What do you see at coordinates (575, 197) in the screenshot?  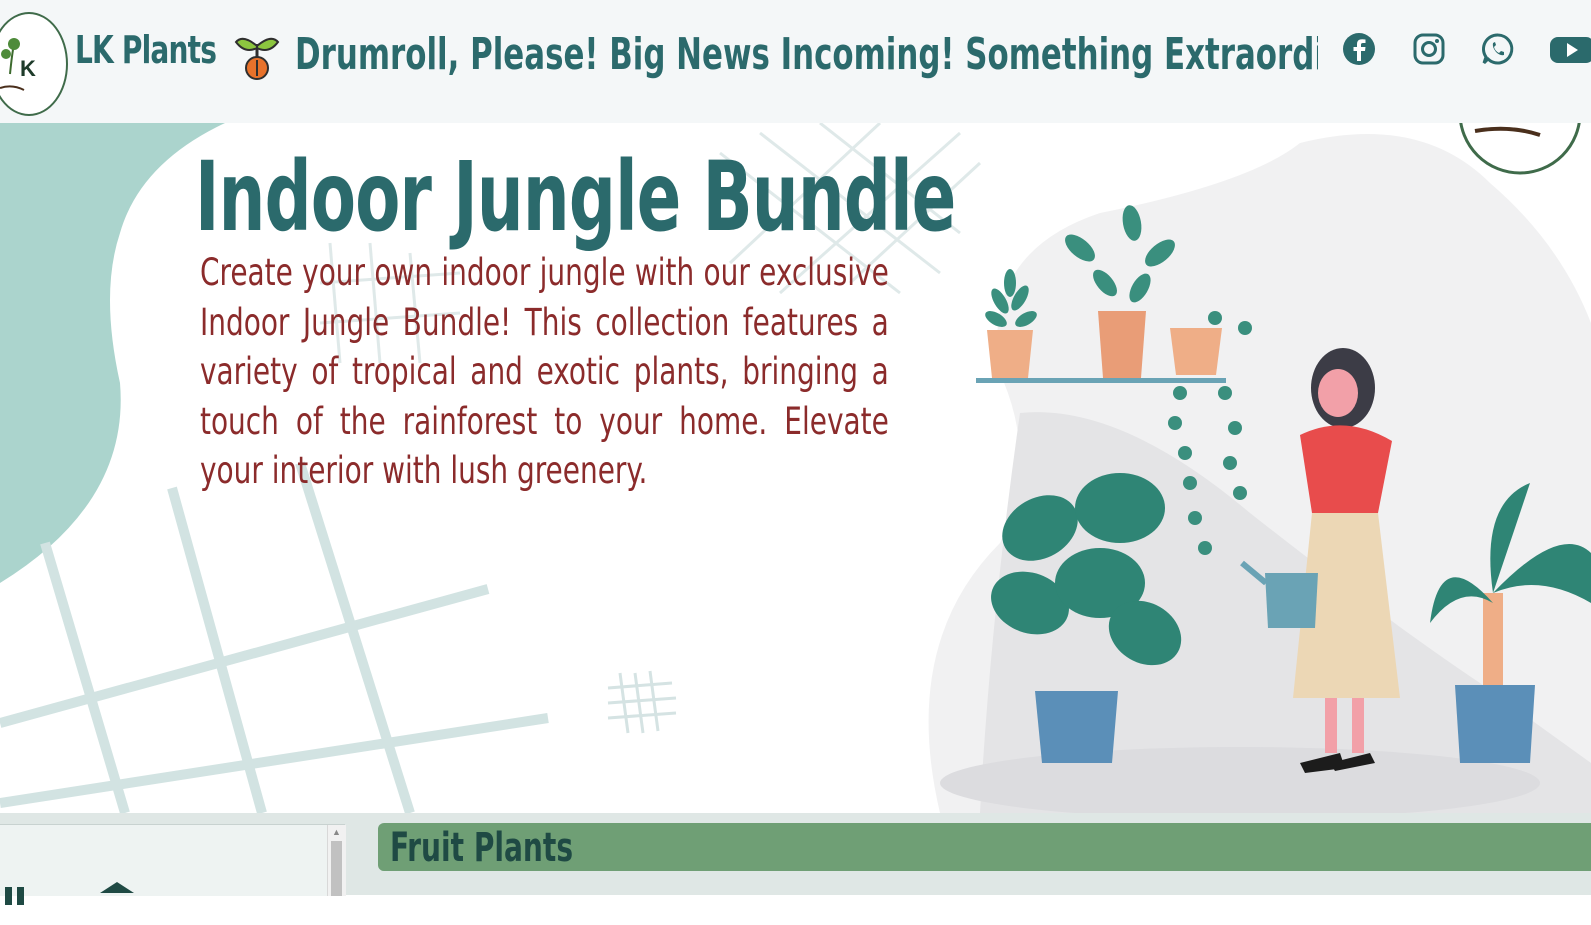 I see `hero-title: Indoor Jungle Bundle` at bounding box center [575, 197].